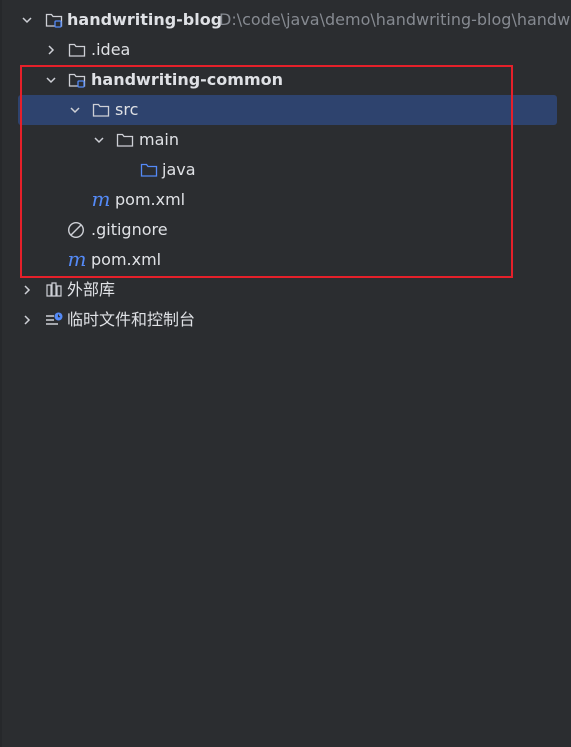  Describe the element at coordinates (127, 109) in the screenshot. I see `tree-item-label: src` at that location.